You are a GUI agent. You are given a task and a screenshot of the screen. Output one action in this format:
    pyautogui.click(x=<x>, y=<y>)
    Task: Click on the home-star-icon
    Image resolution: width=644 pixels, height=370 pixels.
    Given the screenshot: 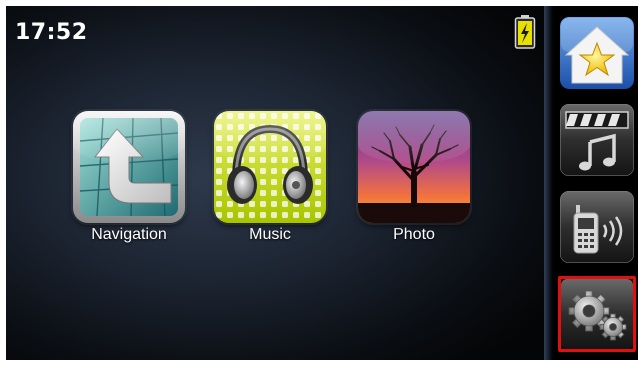 What is the action you would take?
    pyautogui.click(x=597, y=53)
    